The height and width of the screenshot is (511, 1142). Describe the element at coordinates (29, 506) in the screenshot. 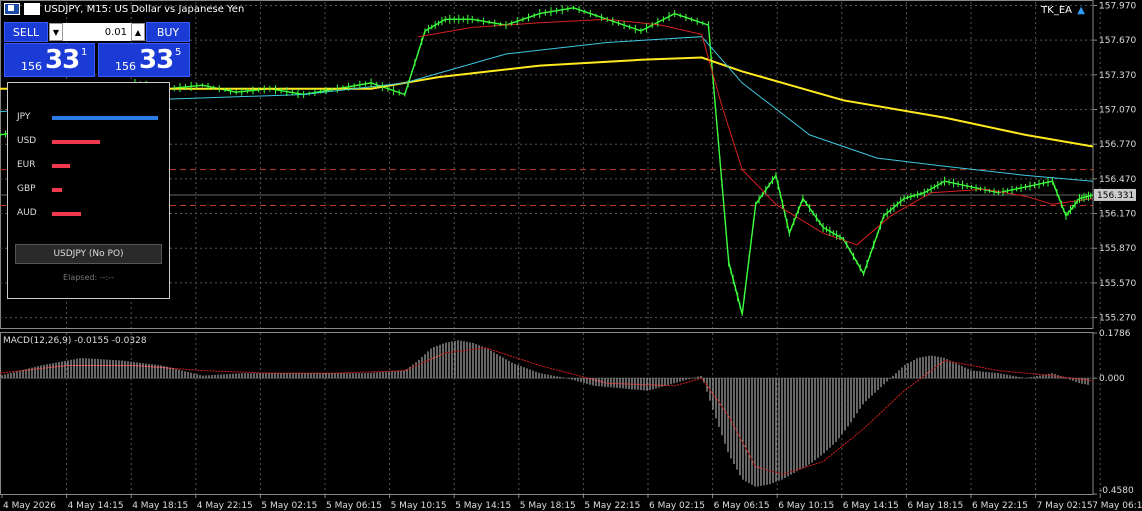

I see `time-axis-label: 4 May 2026` at that location.